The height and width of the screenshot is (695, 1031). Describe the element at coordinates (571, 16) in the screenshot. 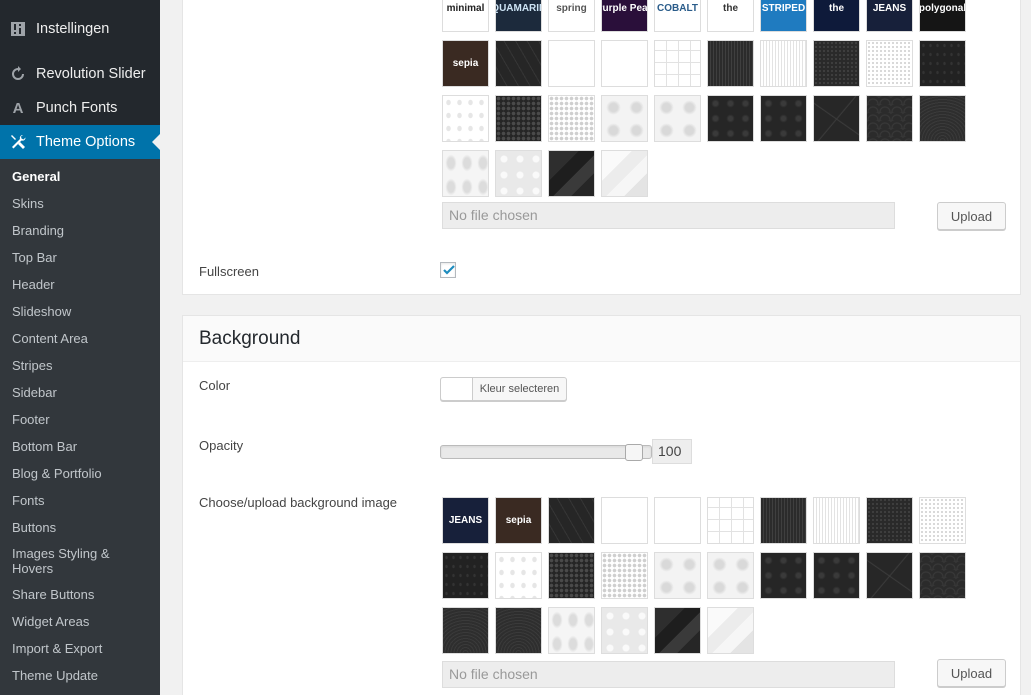

I see `skin-swatch: spring` at that location.